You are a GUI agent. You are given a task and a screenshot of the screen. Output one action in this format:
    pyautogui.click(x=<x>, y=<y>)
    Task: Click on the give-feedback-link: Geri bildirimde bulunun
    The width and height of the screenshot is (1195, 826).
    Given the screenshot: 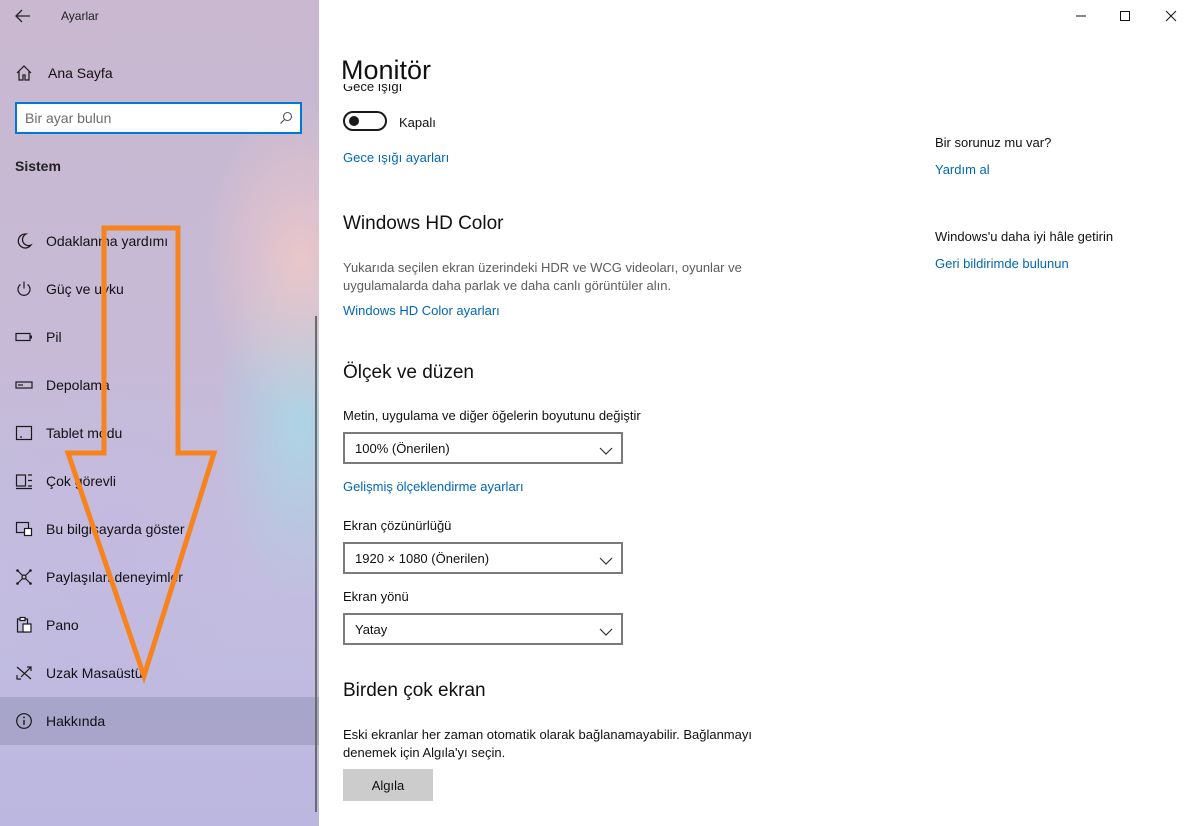 What is the action you would take?
    pyautogui.click(x=1002, y=263)
    